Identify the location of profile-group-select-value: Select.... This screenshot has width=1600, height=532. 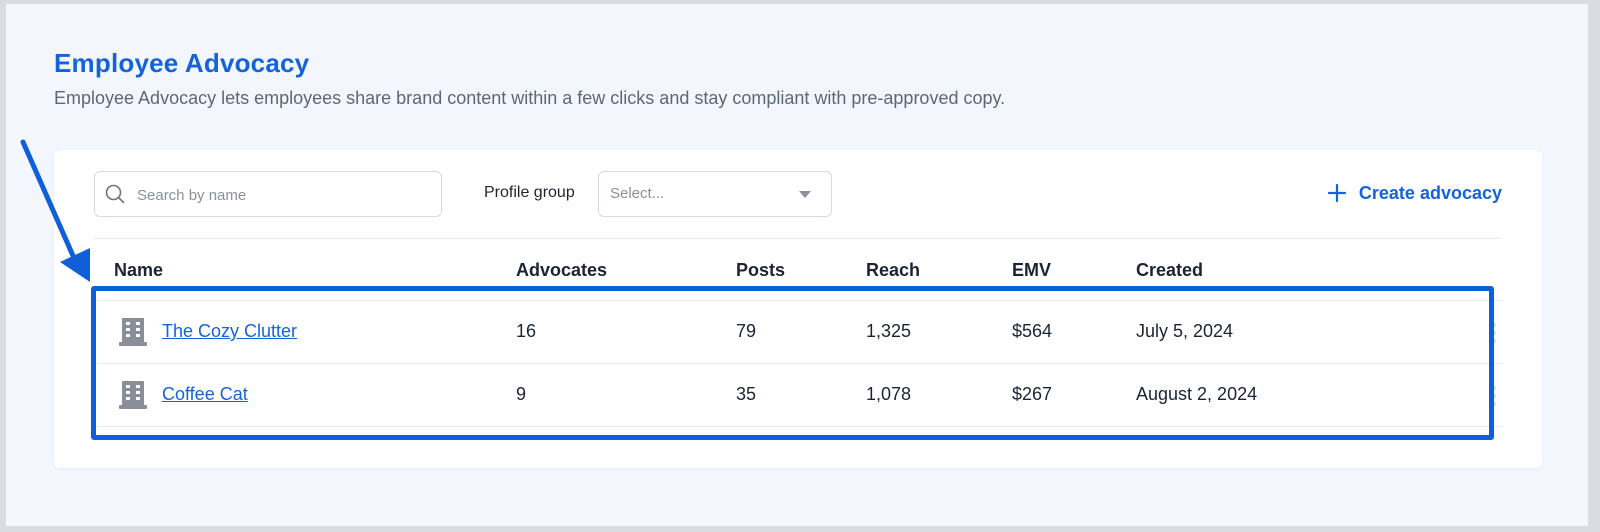
(637, 193).